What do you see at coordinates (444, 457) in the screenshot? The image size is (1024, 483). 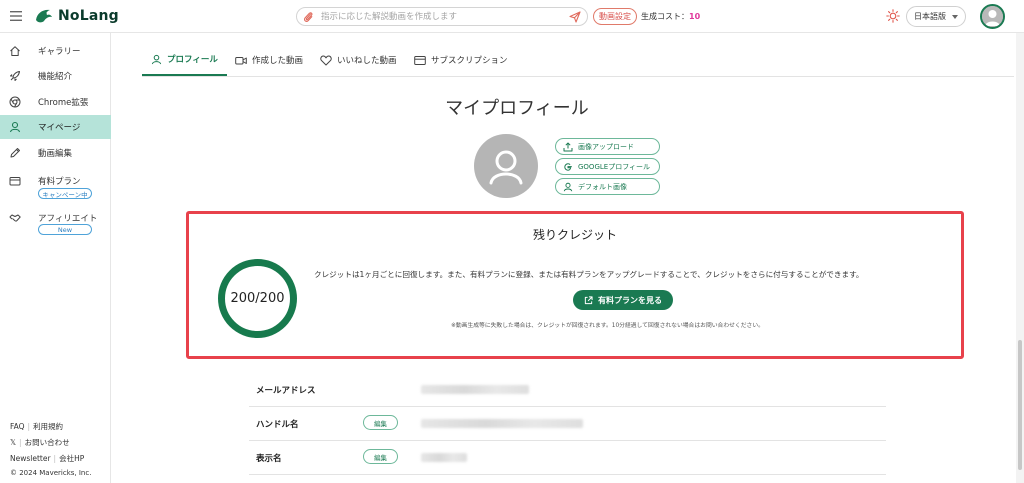 I see `display-name-value-redacted` at bounding box center [444, 457].